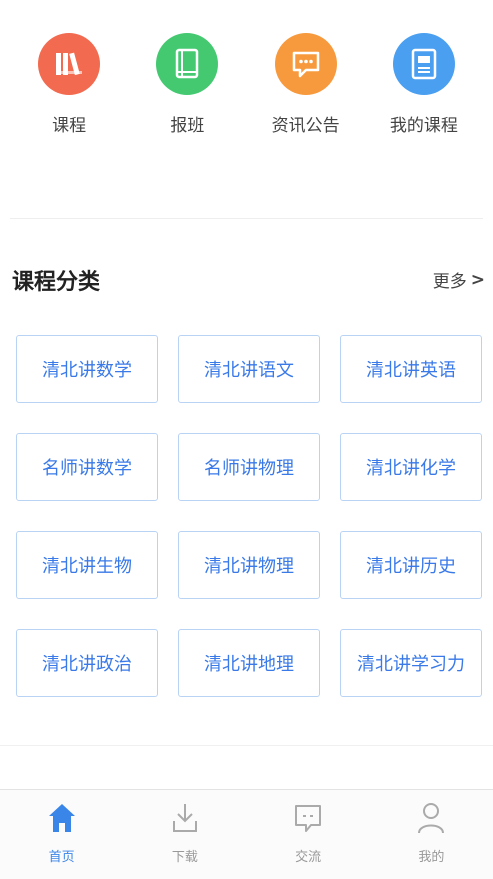 This screenshot has height=879, width=493. What do you see at coordinates (187, 126) in the screenshot?
I see `quick-nav-label: 报班` at bounding box center [187, 126].